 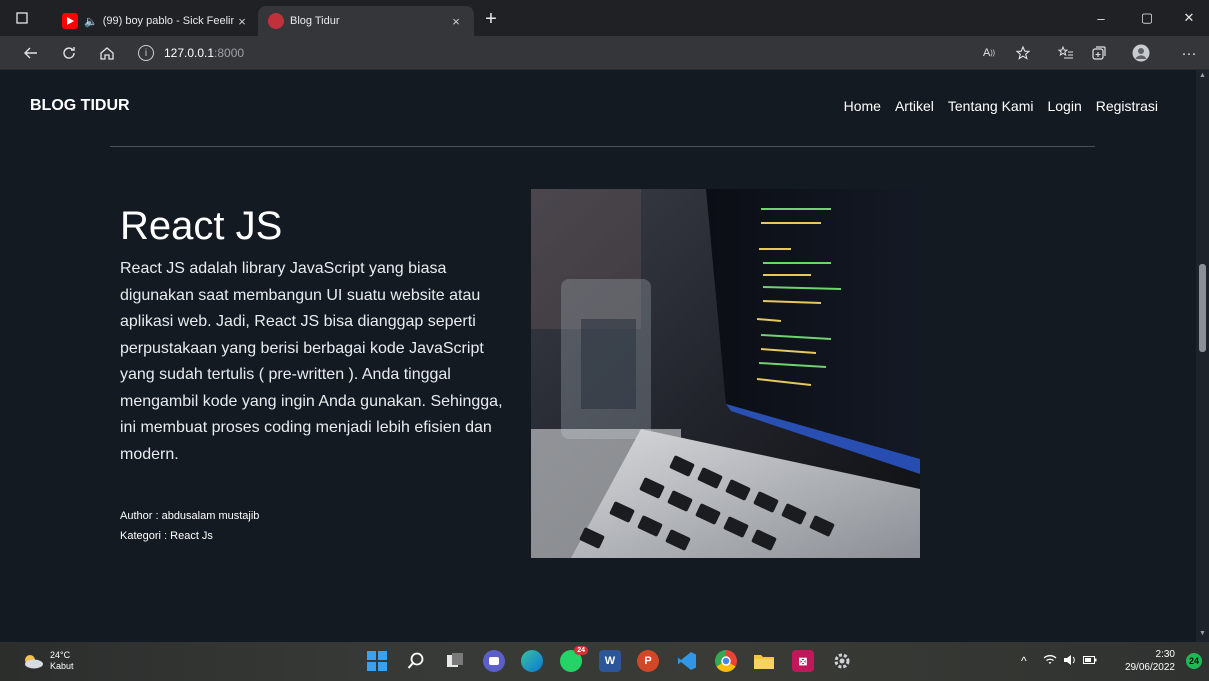 I want to click on cloud-icon, so click(x=34, y=662).